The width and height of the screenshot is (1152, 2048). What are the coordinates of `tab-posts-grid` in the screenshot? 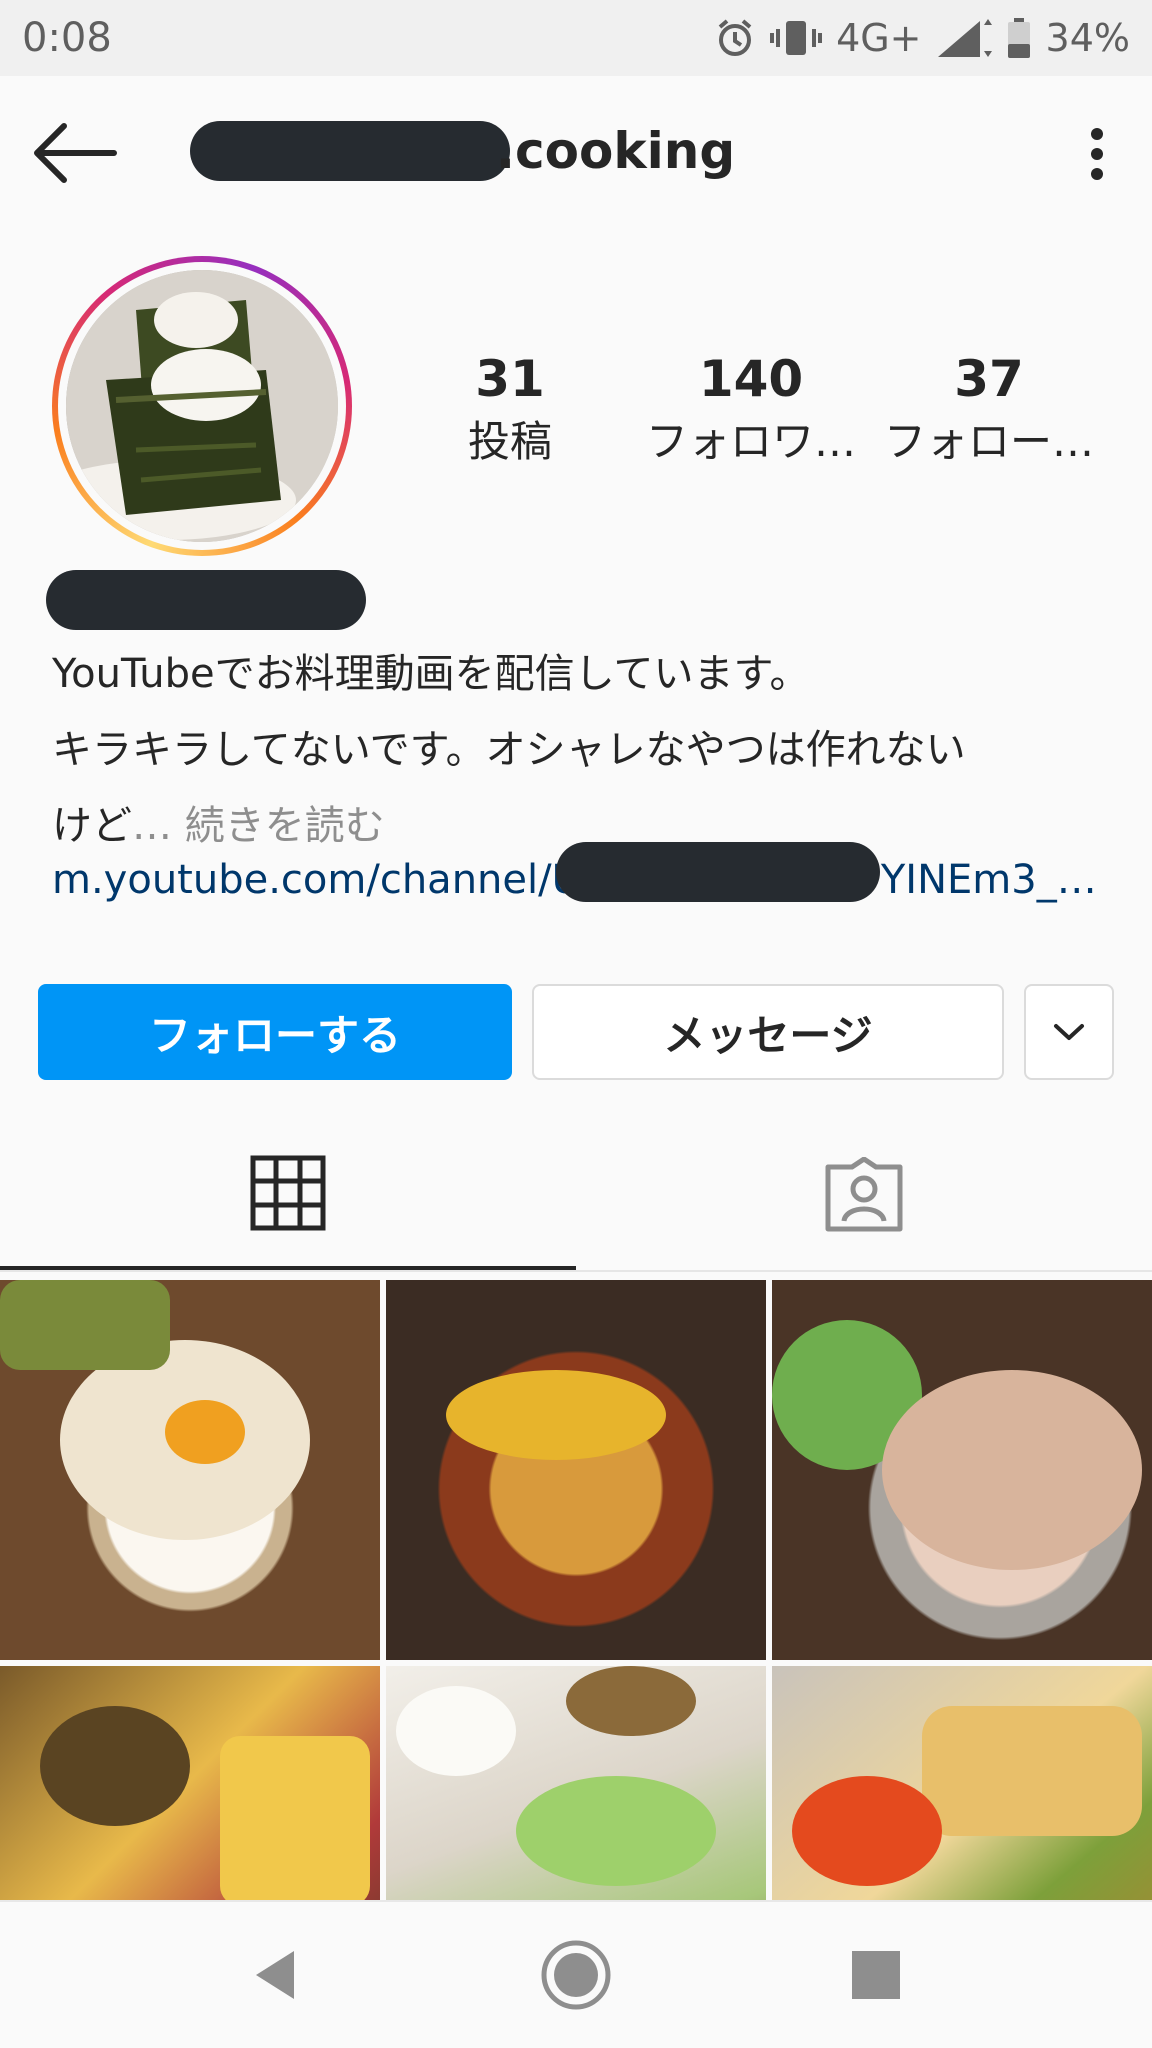 It's located at (288, 1195).